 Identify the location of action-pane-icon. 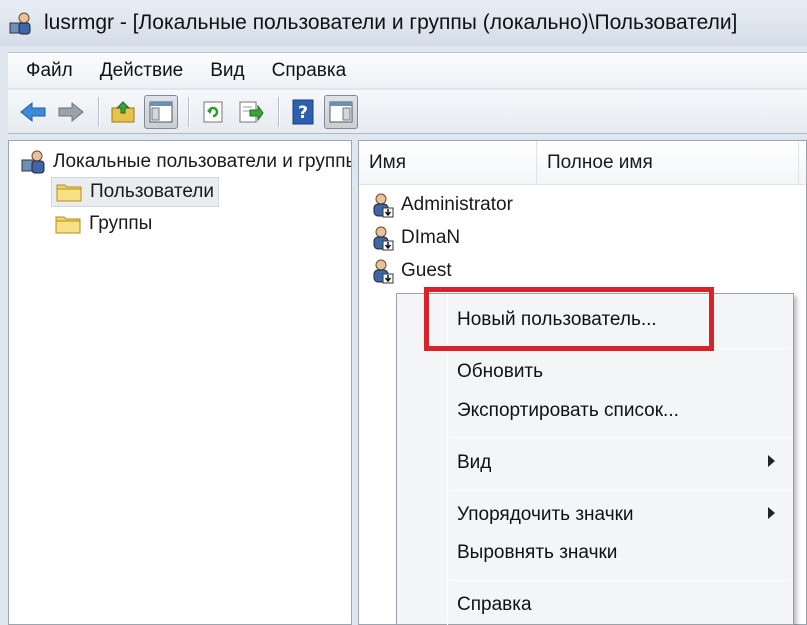
(341, 111).